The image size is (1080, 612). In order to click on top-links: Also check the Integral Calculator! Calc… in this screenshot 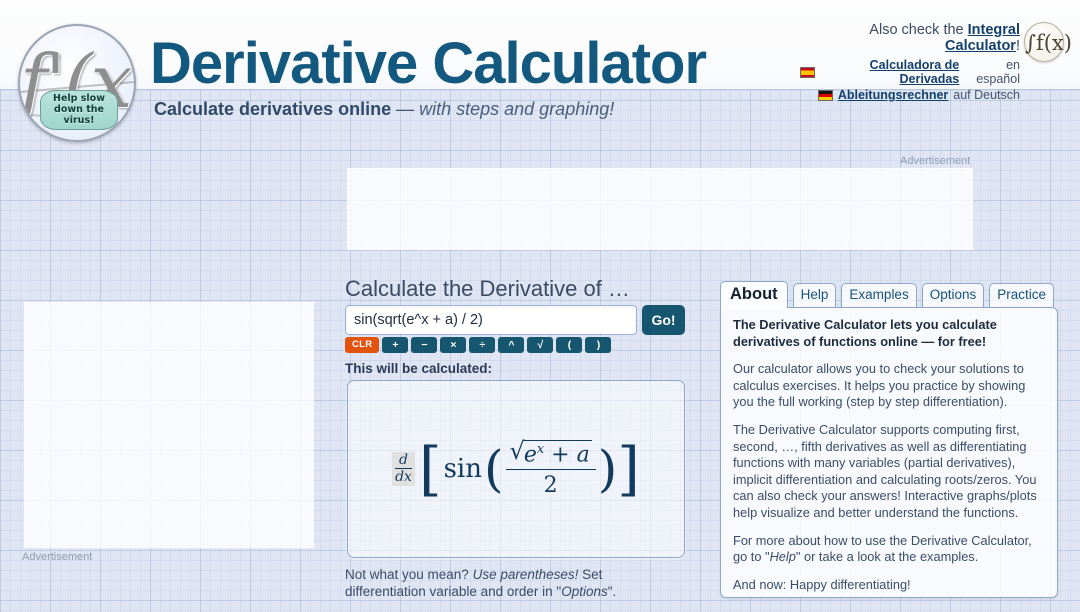, I will do `click(910, 63)`.